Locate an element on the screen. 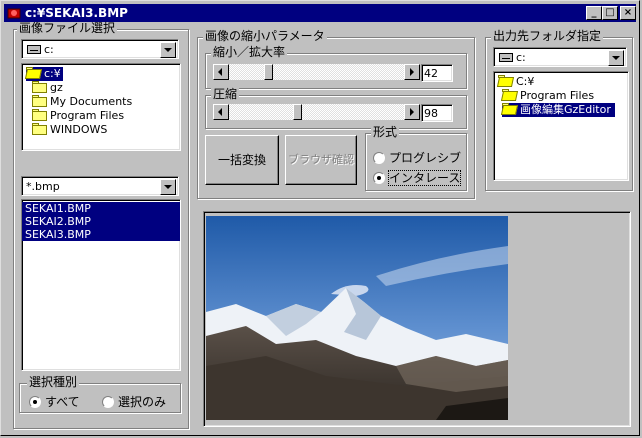 The image size is (642, 438). minimize-button: _ is located at coordinates (594, 13).